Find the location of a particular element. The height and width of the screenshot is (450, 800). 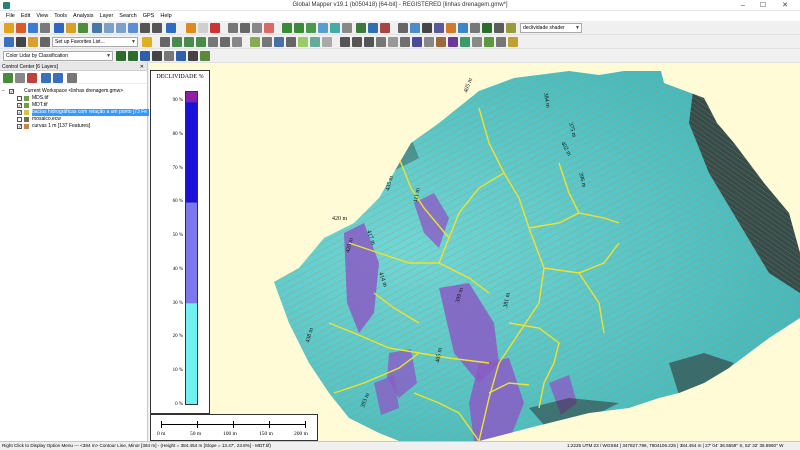

layer-row: ✓ curvas 1 m [137 Features] is located at coordinates (73, 126).